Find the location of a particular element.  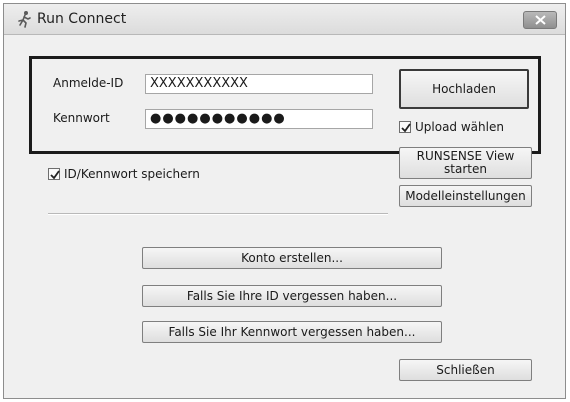

select-upload-checkbox: Upload wählen is located at coordinates (451, 127).